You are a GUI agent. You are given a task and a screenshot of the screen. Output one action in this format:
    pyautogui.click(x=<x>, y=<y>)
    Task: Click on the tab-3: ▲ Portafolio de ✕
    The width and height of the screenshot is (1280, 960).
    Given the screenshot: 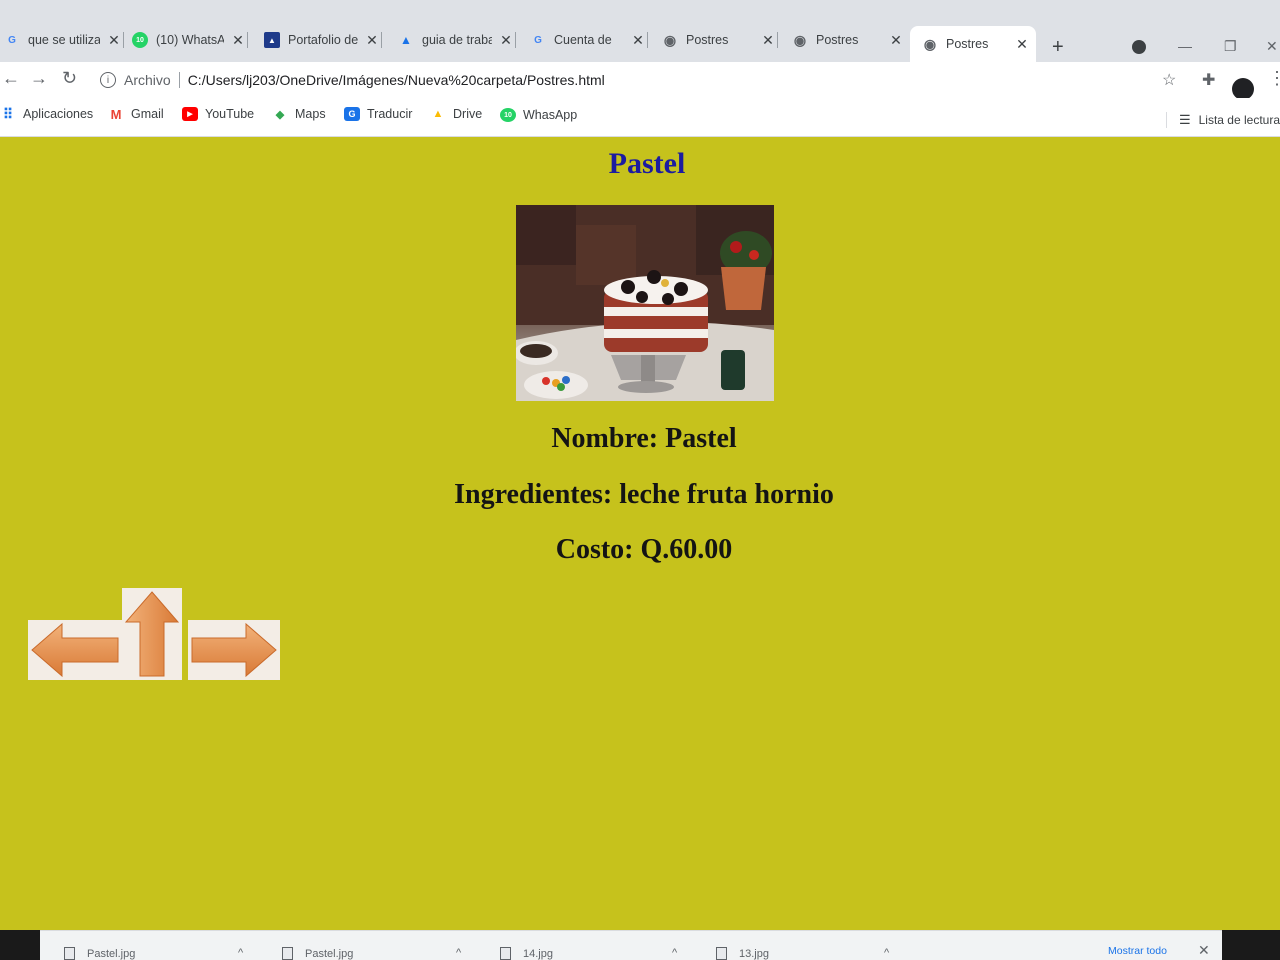 What is the action you would take?
    pyautogui.click(x=323, y=40)
    